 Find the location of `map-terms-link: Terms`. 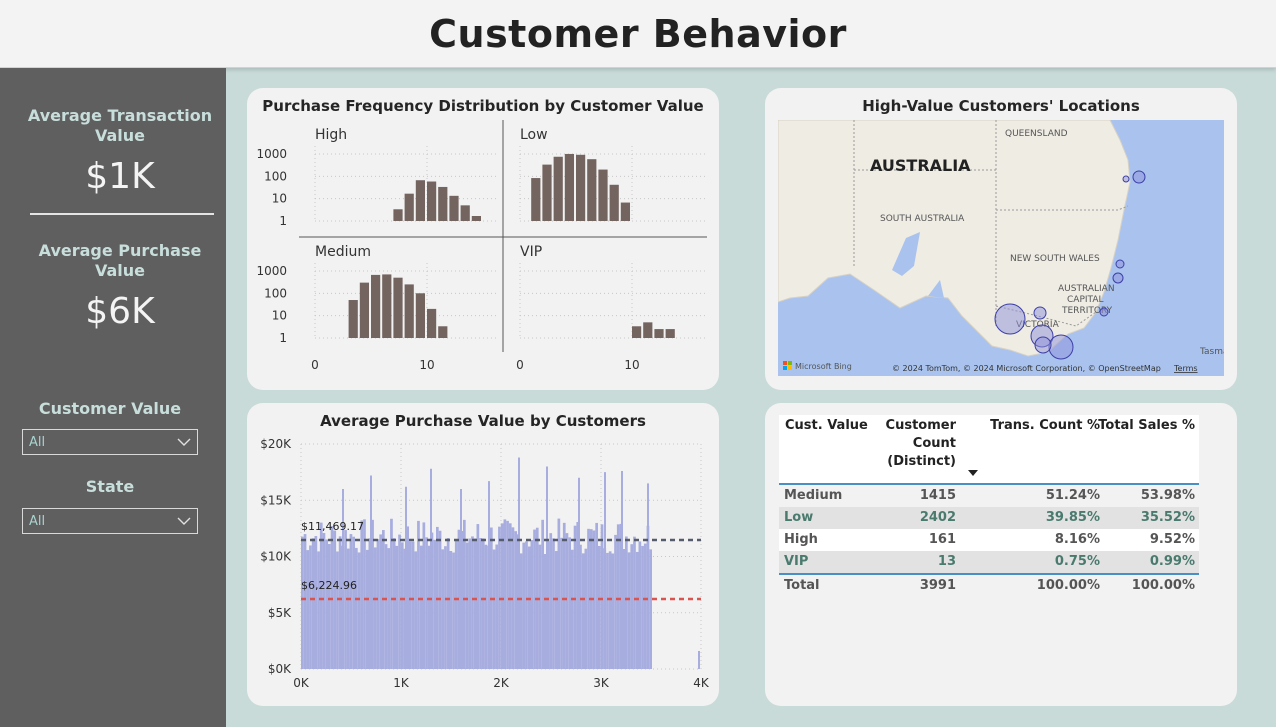

map-terms-link: Terms is located at coordinates (1185, 368).